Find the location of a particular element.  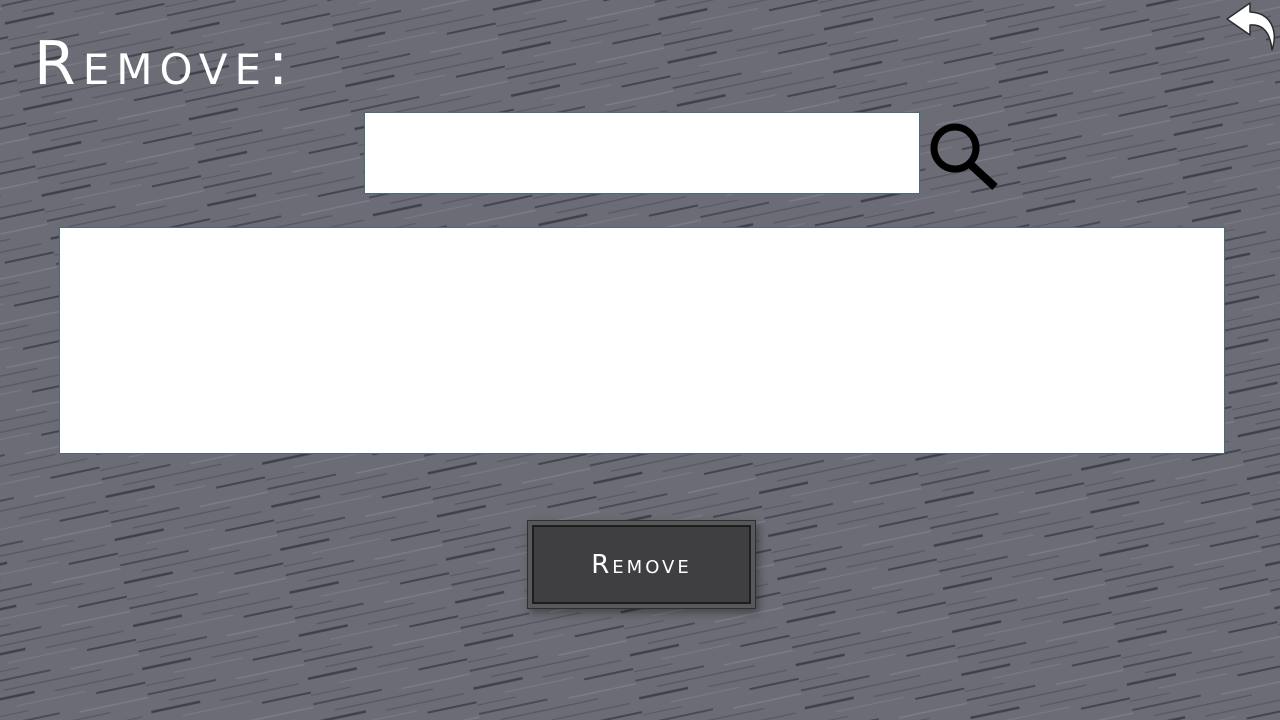

back-arrow-icon is located at coordinates (1250, 26).